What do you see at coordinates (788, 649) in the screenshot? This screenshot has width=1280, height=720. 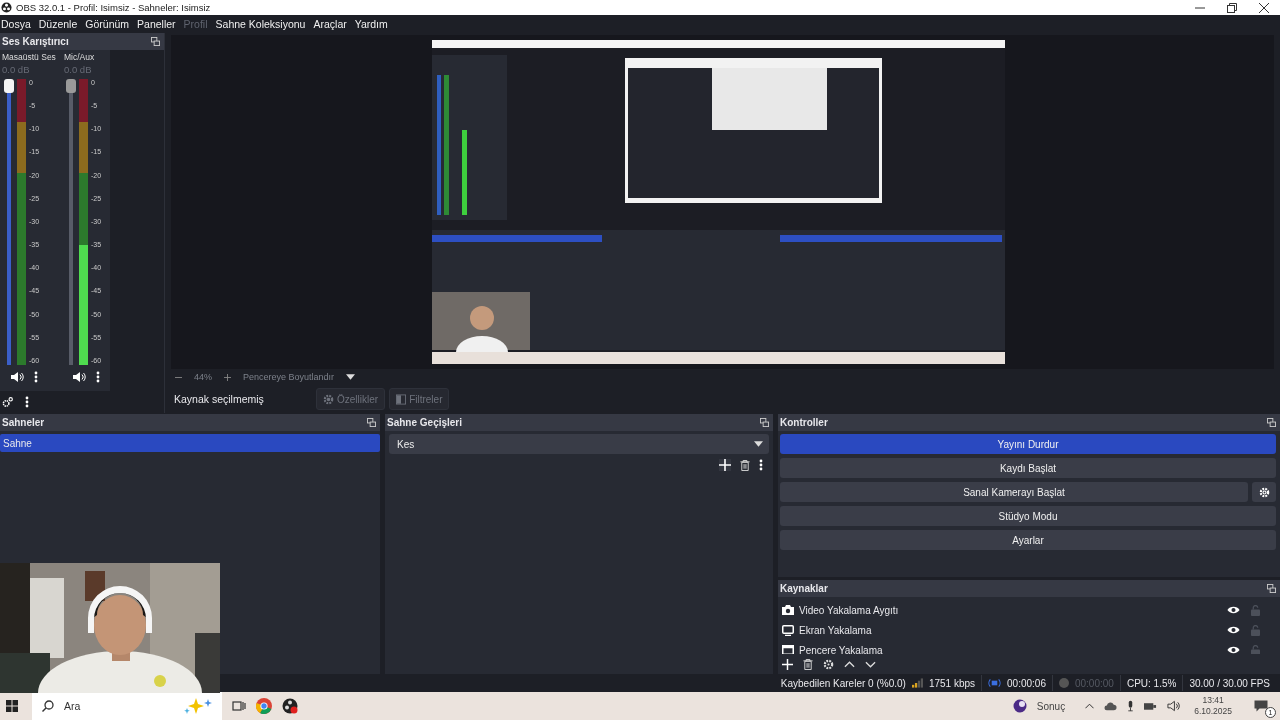 I see `window-icon` at bounding box center [788, 649].